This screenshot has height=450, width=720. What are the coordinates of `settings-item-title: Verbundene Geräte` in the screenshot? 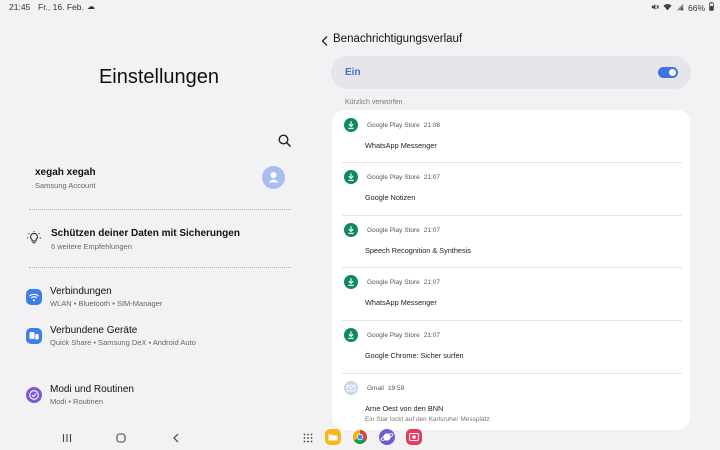 It's located at (94, 330).